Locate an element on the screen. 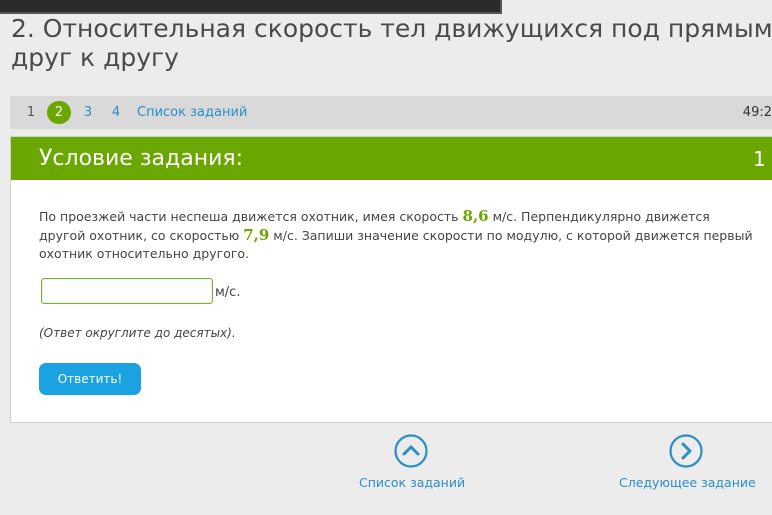 Image resolution: width=772 pixels, height=515 pixels. answer-unit-label: м/с. is located at coordinates (228, 292).